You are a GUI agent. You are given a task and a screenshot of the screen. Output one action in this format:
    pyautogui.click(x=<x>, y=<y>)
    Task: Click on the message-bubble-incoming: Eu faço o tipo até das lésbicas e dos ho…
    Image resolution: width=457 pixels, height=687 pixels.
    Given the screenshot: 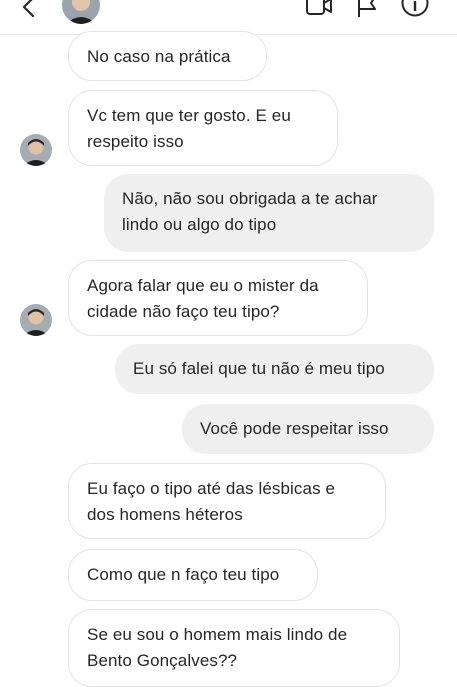 What is the action you would take?
    pyautogui.click(x=227, y=501)
    